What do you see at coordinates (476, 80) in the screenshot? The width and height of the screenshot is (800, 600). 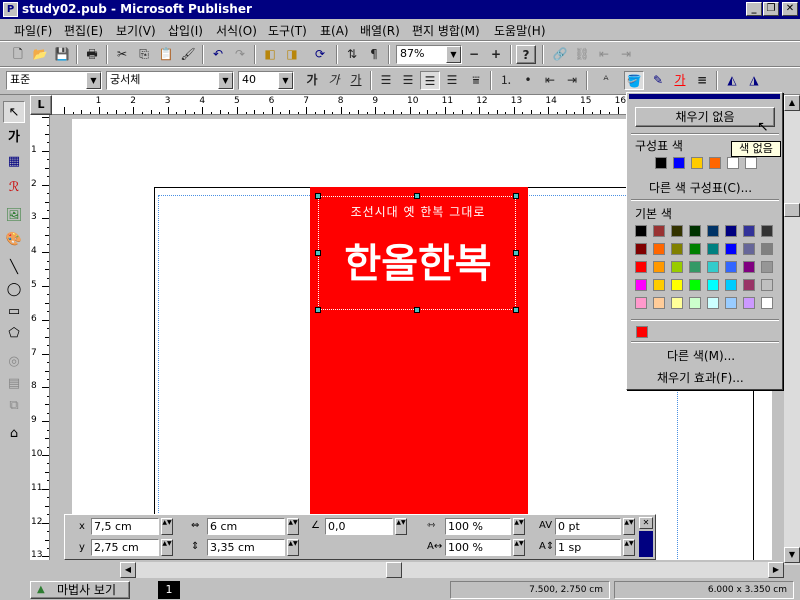 I see `distribute-icon: ⩸` at bounding box center [476, 80].